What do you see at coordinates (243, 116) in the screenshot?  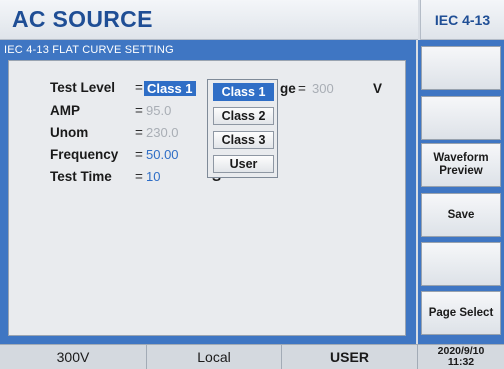 I see `dropdown-option-class-2: Class 2` at bounding box center [243, 116].